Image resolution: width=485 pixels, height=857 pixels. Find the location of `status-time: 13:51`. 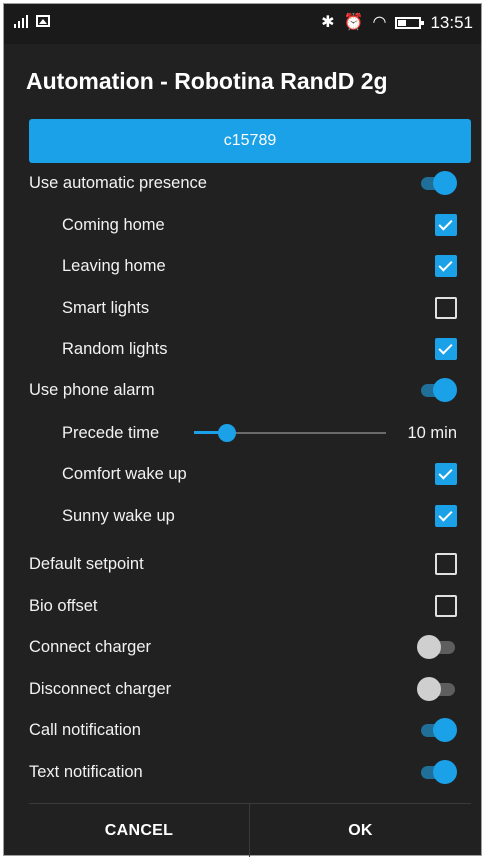

status-time: 13:51 is located at coordinates (451, 22).